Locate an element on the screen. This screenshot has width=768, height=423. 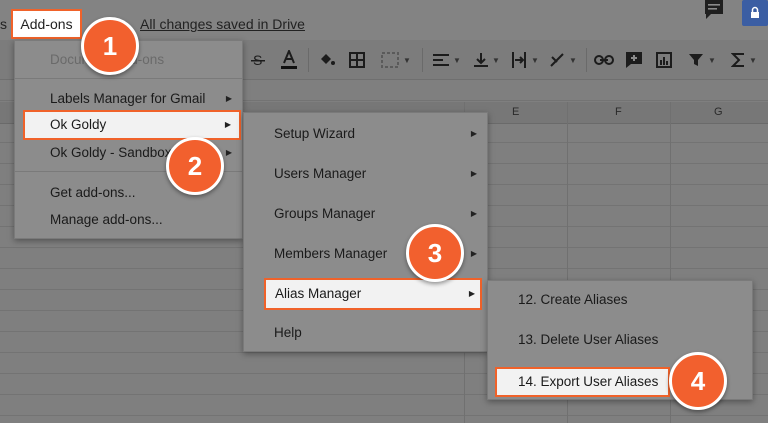
menu-item-label: Members Manager is located at coordinates (331, 253).